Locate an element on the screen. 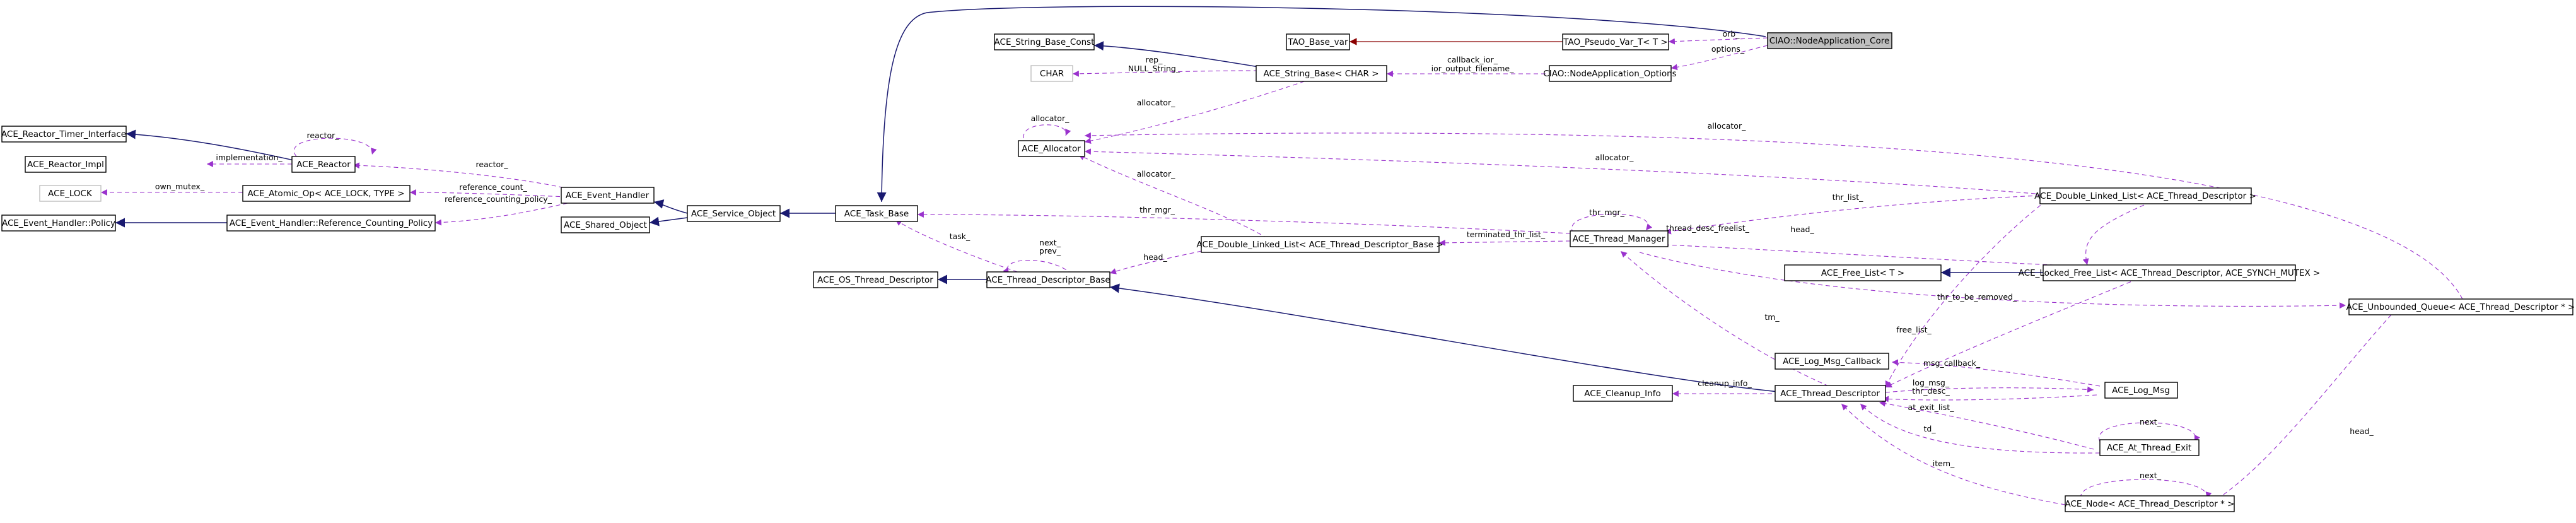 The height and width of the screenshot is (523, 2576). node-ciao-options: CIAO::NodeApplication_Options is located at coordinates (1610, 73).